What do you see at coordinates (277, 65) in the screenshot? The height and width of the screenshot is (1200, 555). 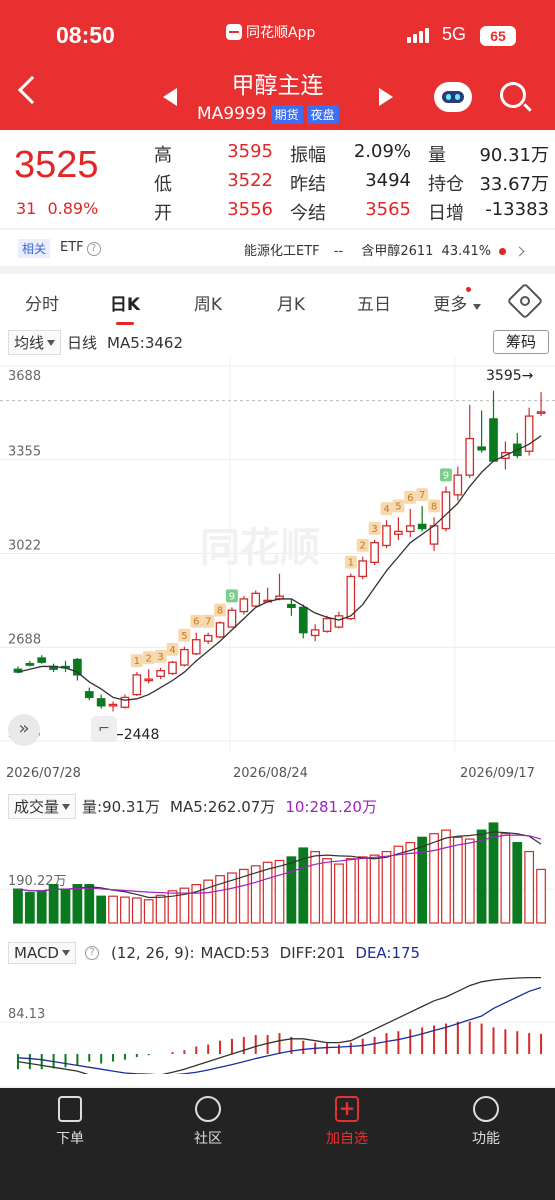 I see `header-bar: 08:50 同花顺App 5G 65 甲醇主连 MA9999 期货 夜盘` at bounding box center [277, 65].